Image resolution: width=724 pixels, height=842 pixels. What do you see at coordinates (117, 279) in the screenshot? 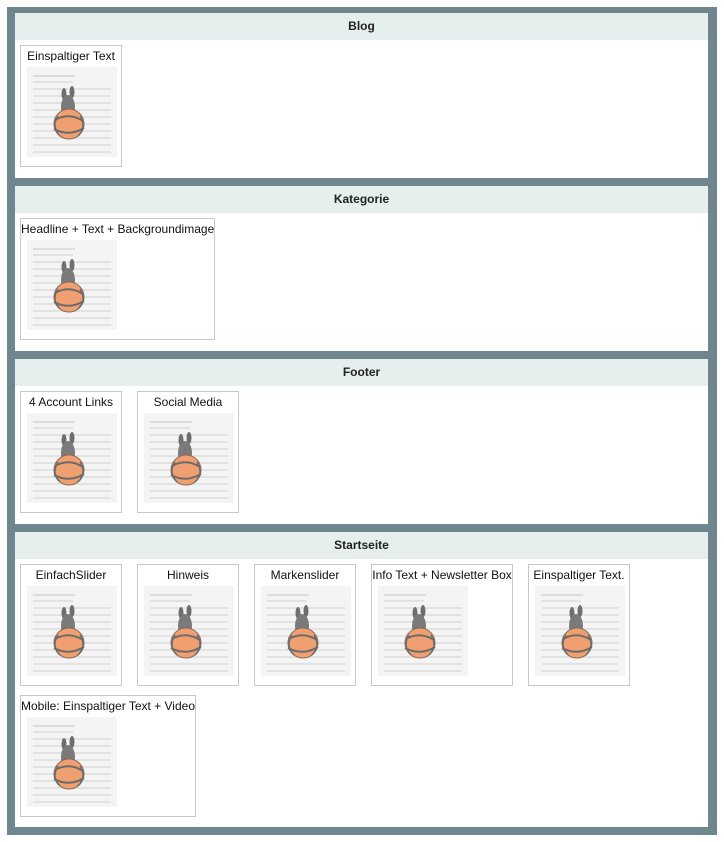
I see `module-tile: Headline + Text + Backgroundimage` at bounding box center [117, 279].